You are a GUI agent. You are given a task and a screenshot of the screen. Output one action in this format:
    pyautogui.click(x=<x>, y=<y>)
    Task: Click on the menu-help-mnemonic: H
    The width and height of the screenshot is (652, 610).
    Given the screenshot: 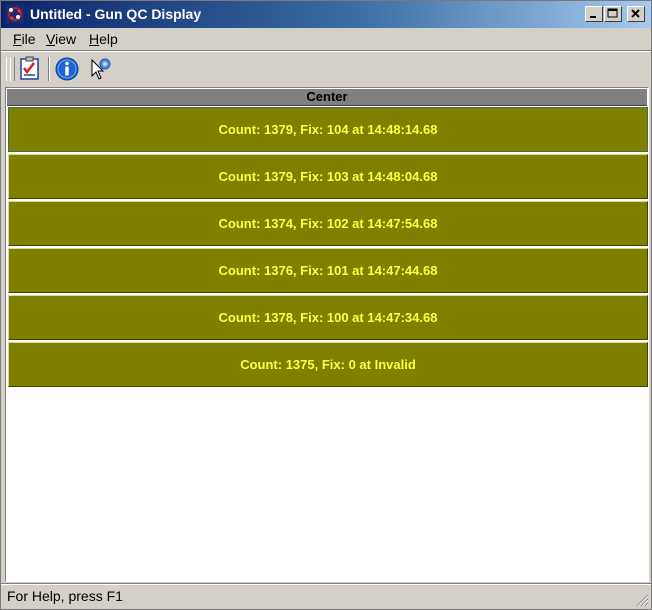 What is the action you would take?
    pyautogui.click(x=94, y=39)
    